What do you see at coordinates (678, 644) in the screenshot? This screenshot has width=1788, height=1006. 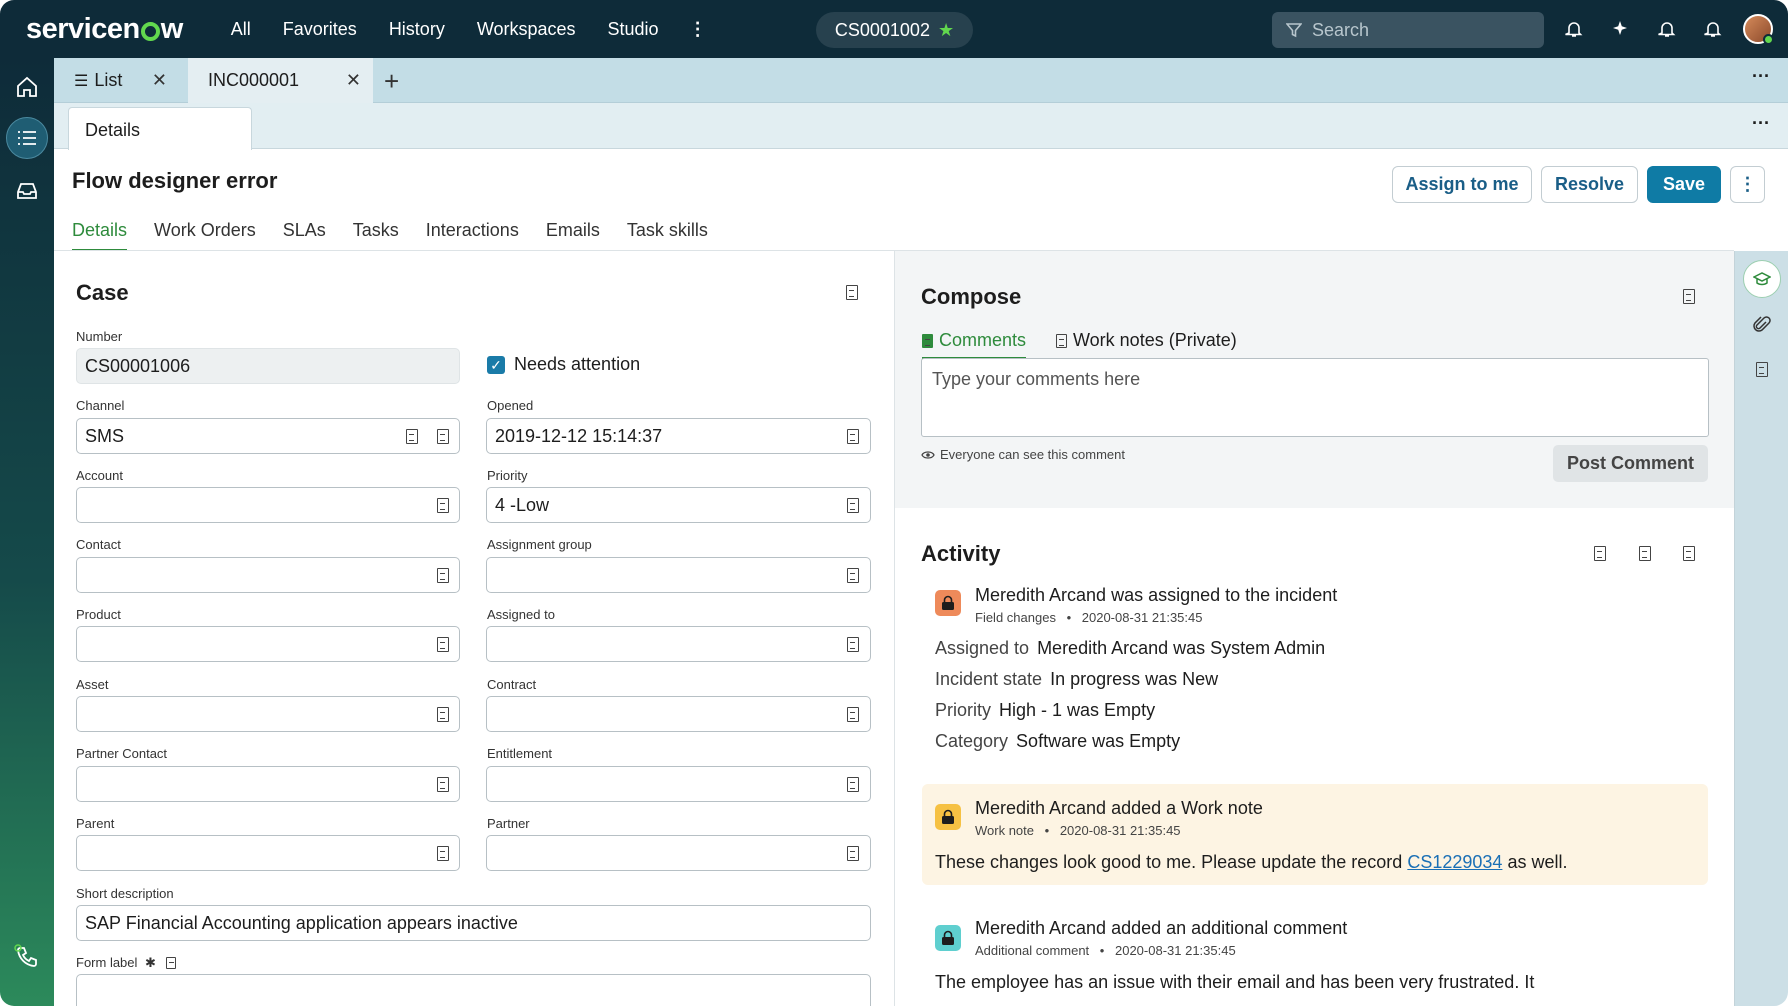 I see `assigned-to-field` at bounding box center [678, 644].